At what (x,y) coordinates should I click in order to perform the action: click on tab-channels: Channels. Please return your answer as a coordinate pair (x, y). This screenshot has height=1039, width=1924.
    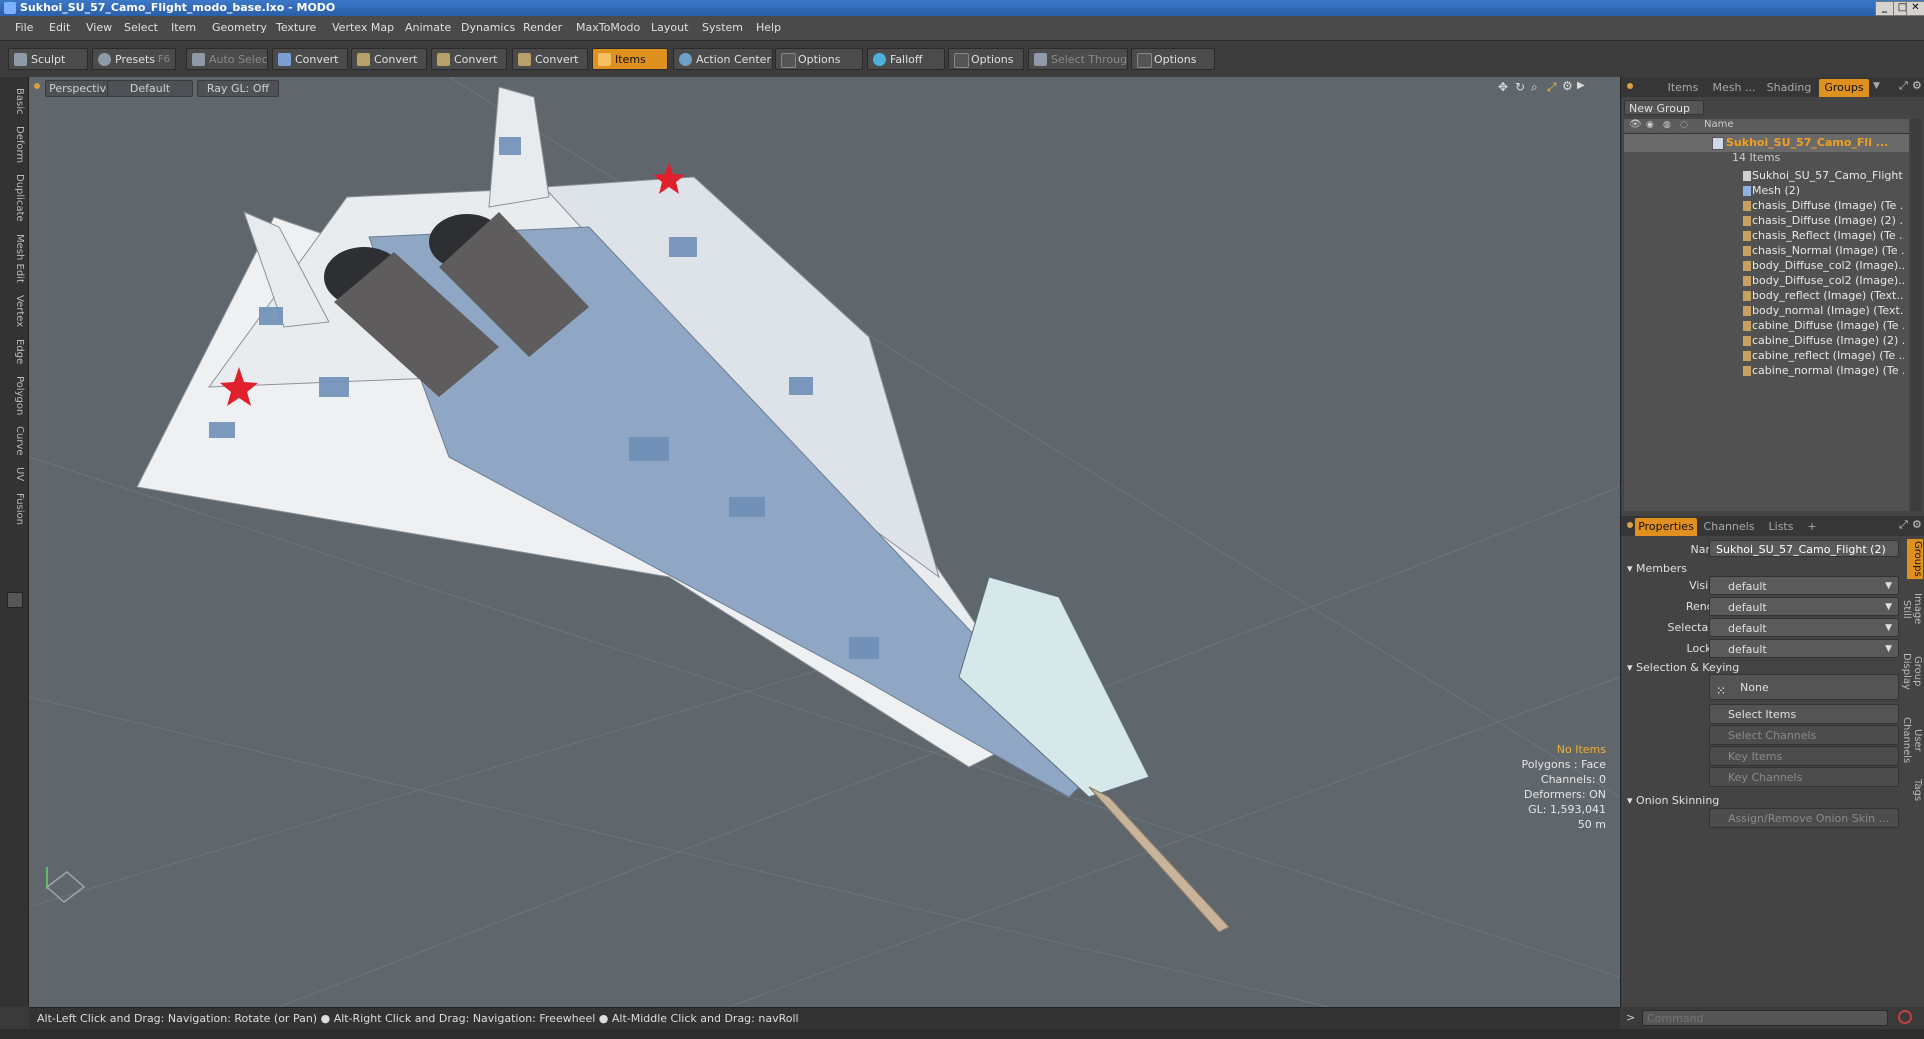
    Looking at the image, I should click on (1729, 527).